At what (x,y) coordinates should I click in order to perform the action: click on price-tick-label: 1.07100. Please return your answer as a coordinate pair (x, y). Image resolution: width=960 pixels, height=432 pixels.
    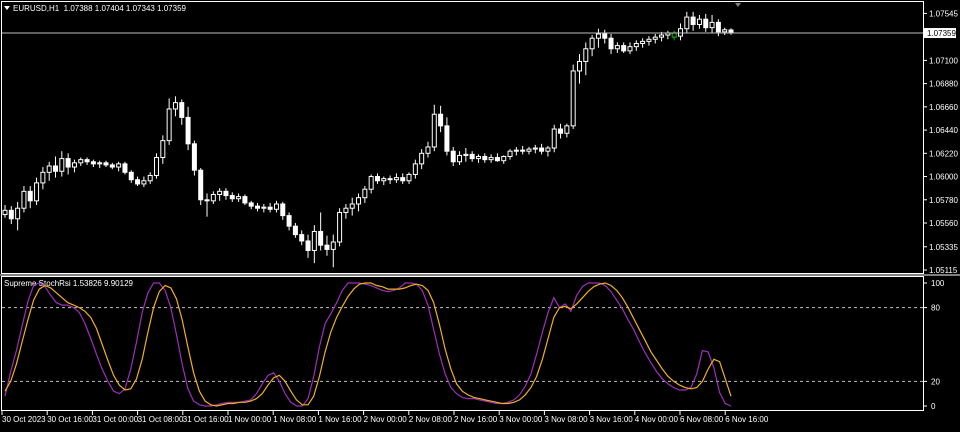
    Looking at the image, I should click on (943, 60).